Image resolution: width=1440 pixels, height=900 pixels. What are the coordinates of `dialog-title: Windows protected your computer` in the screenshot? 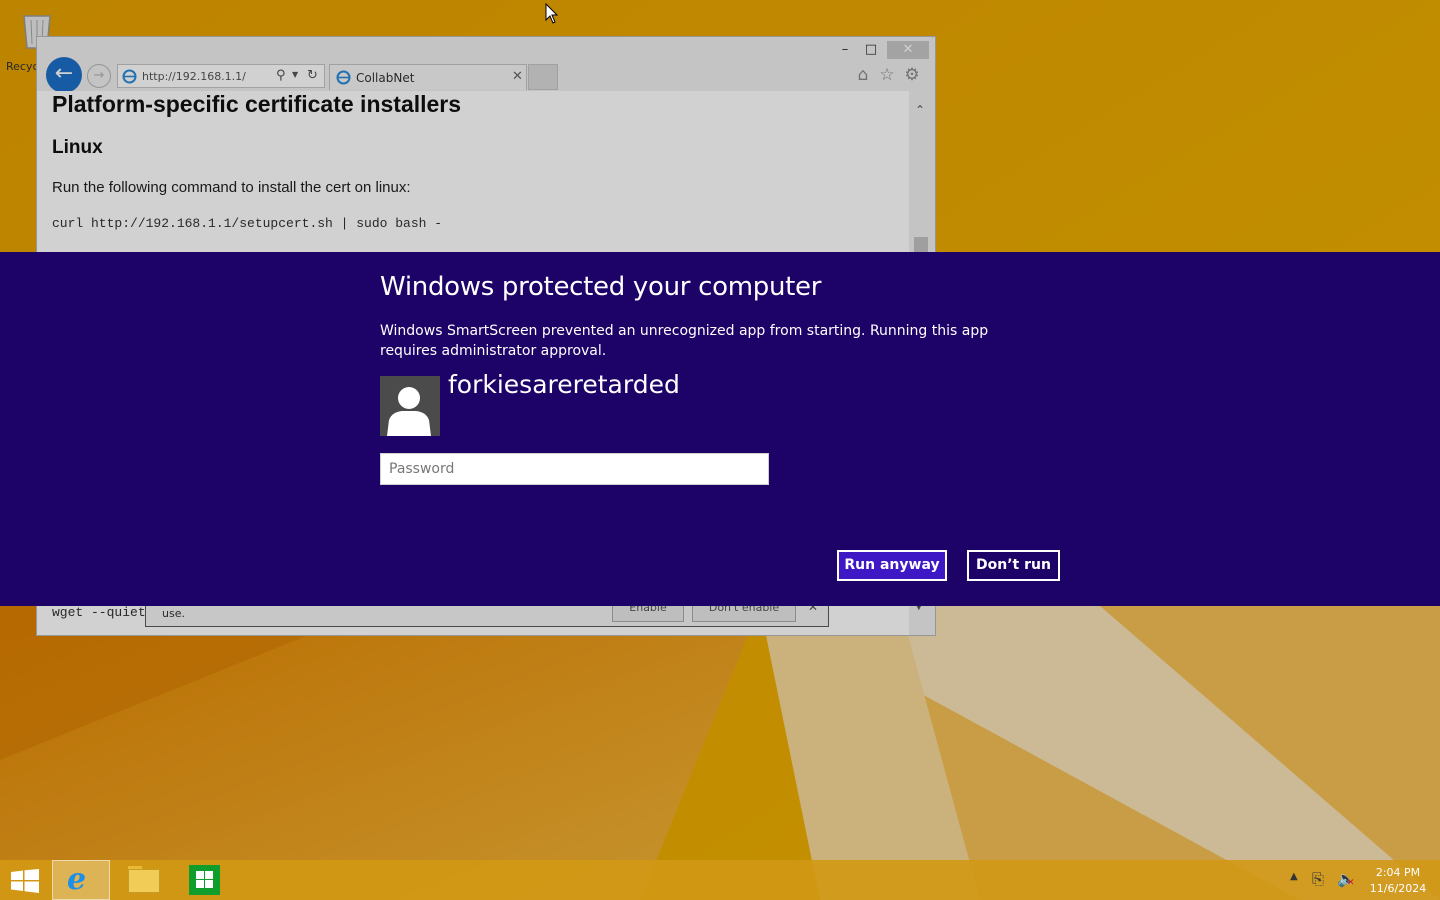 It's located at (601, 287).